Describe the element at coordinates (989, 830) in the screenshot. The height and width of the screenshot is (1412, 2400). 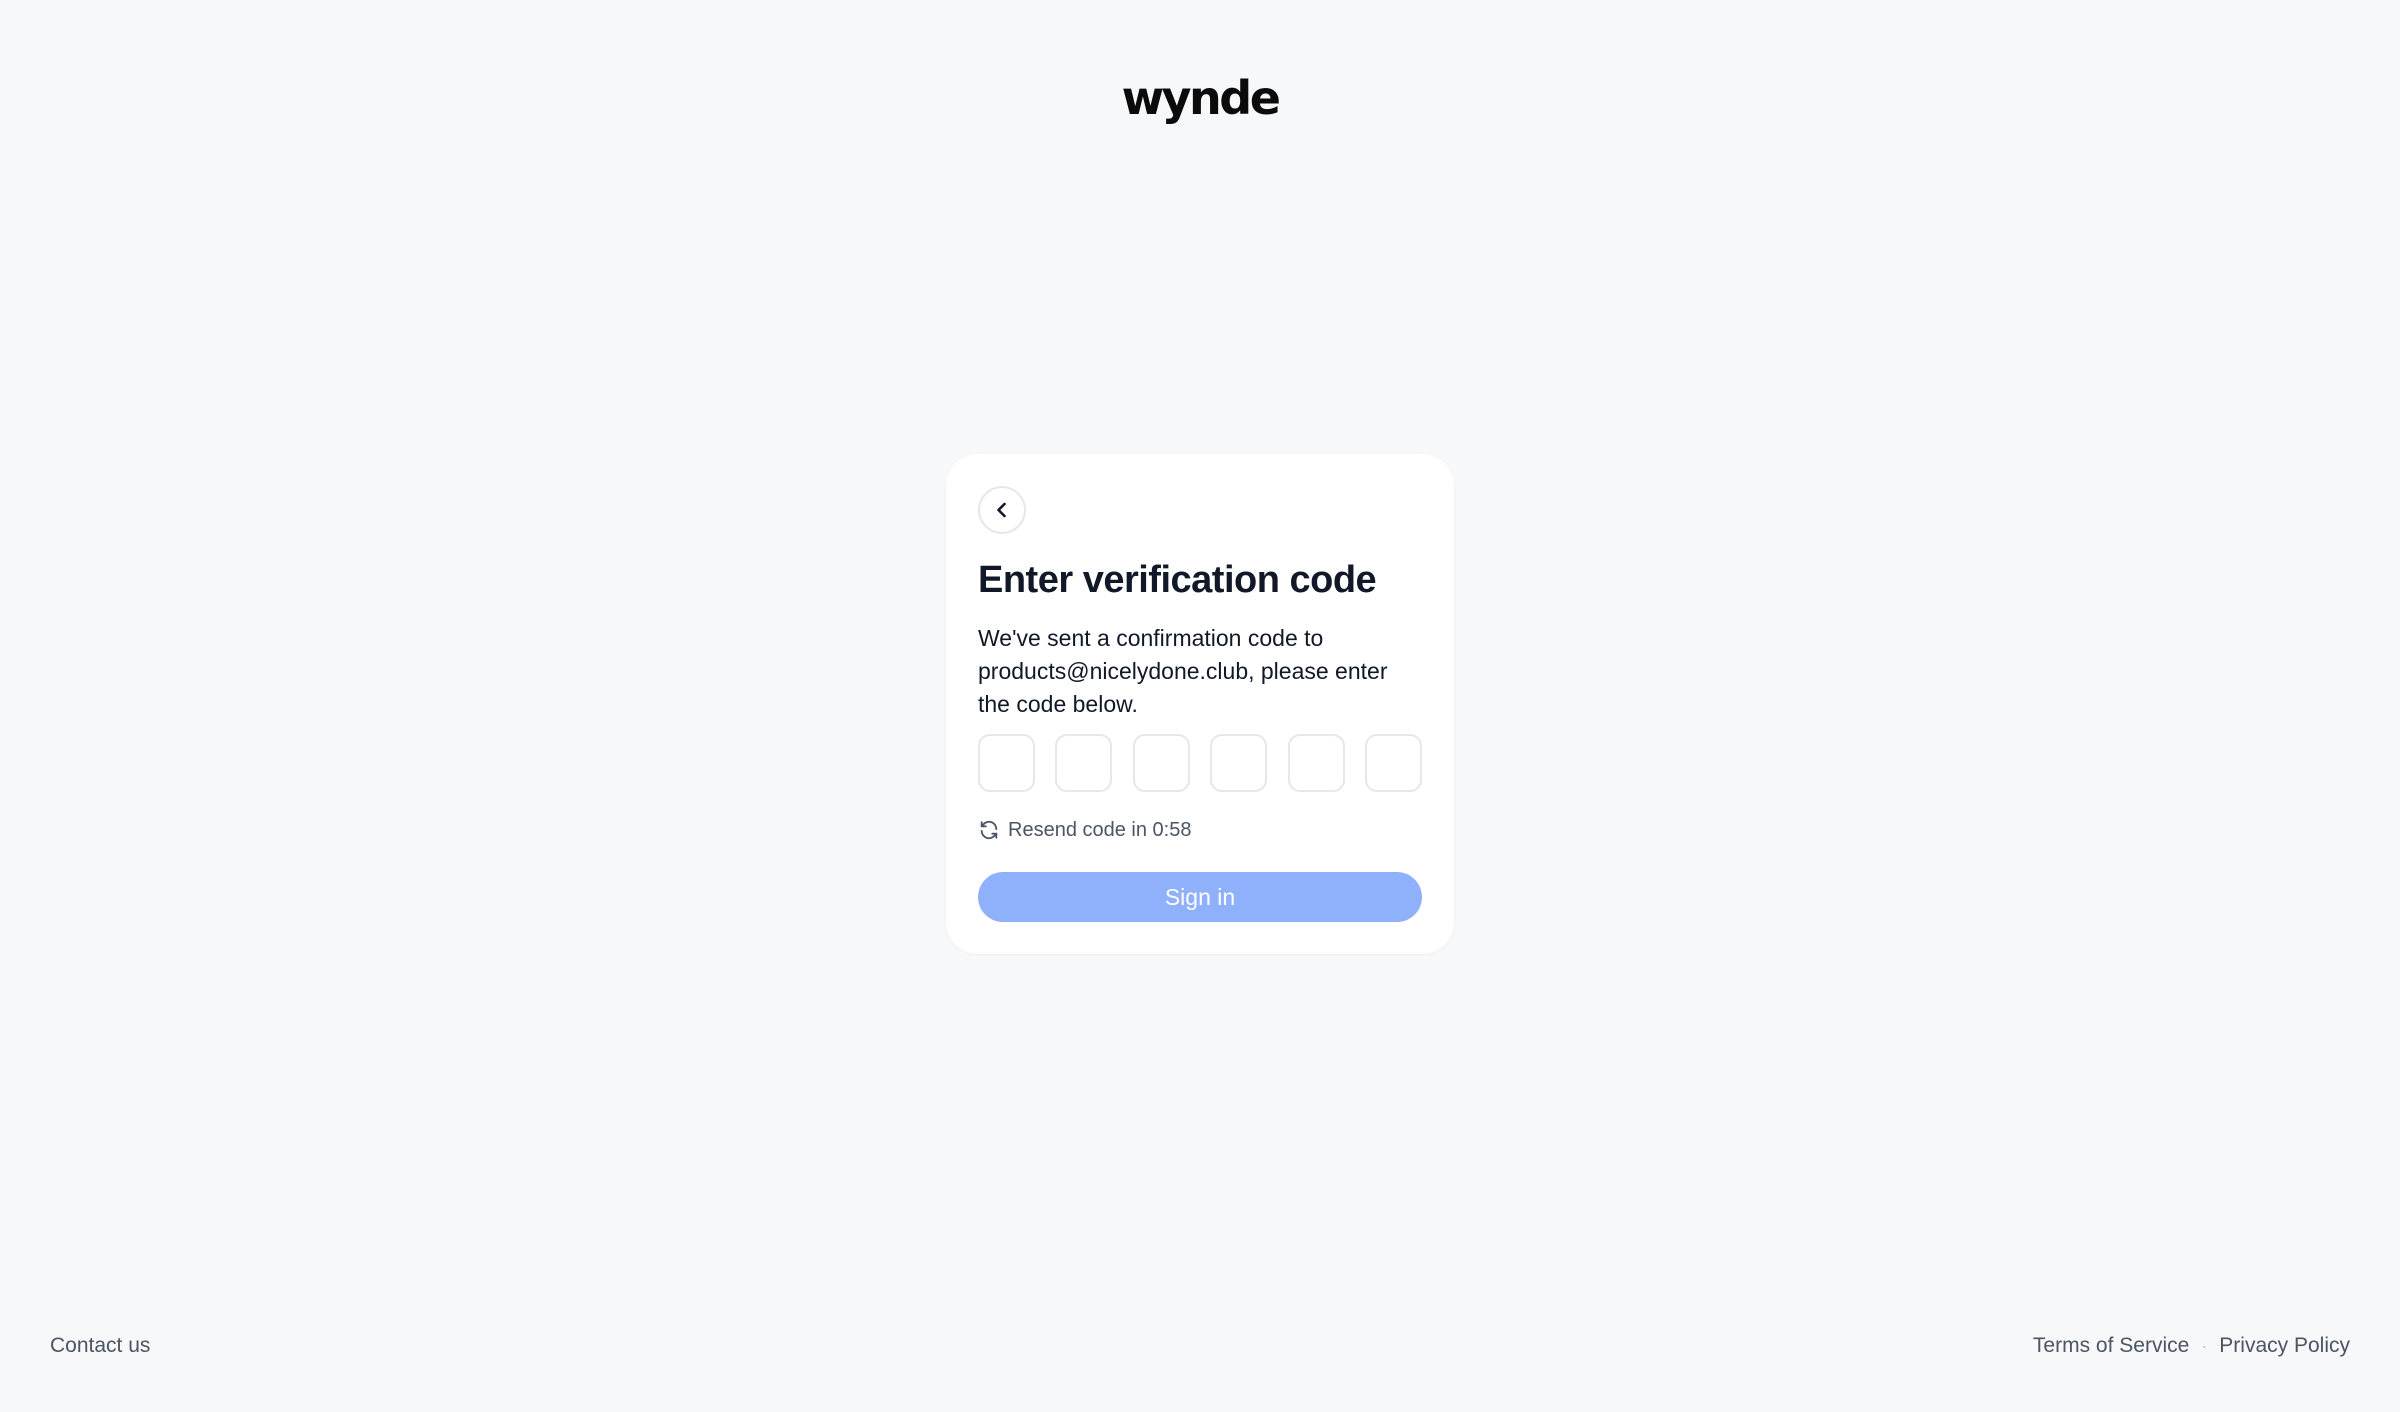
I see `refresh-icon` at that location.